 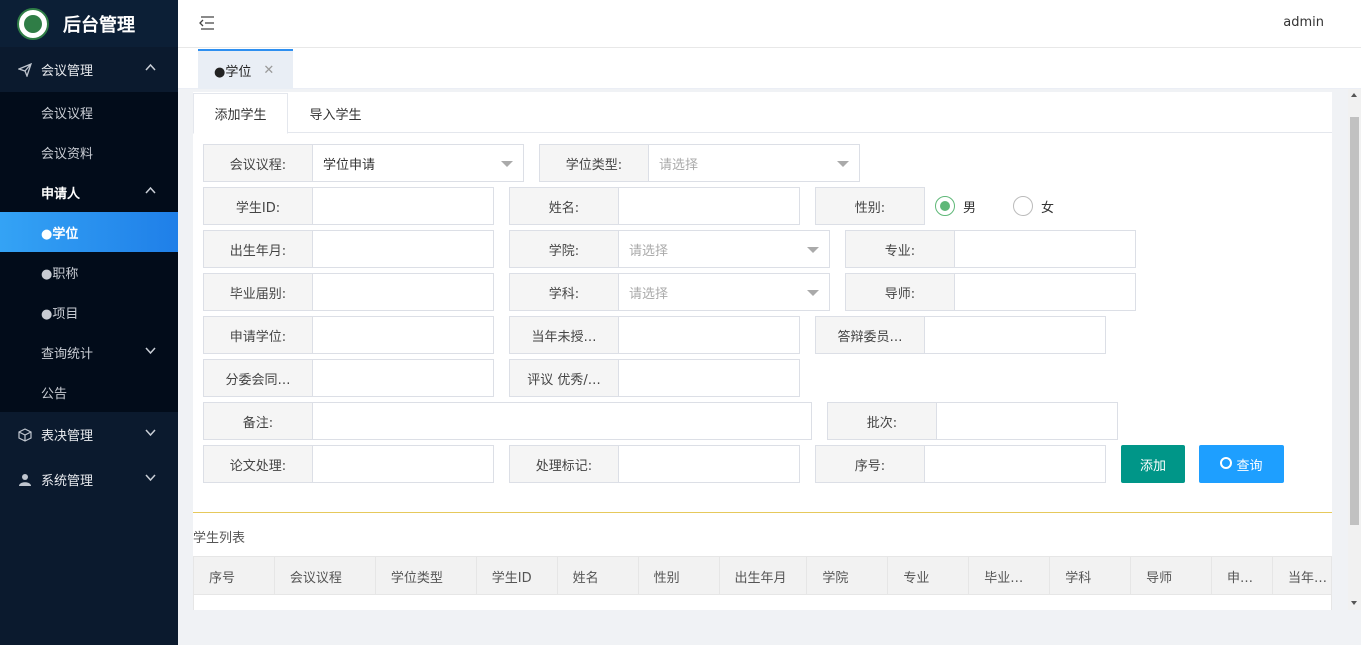 What do you see at coordinates (67, 436) in the screenshot?
I see `menu-vote-label: 表决管理` at bounding box center [67, 436].